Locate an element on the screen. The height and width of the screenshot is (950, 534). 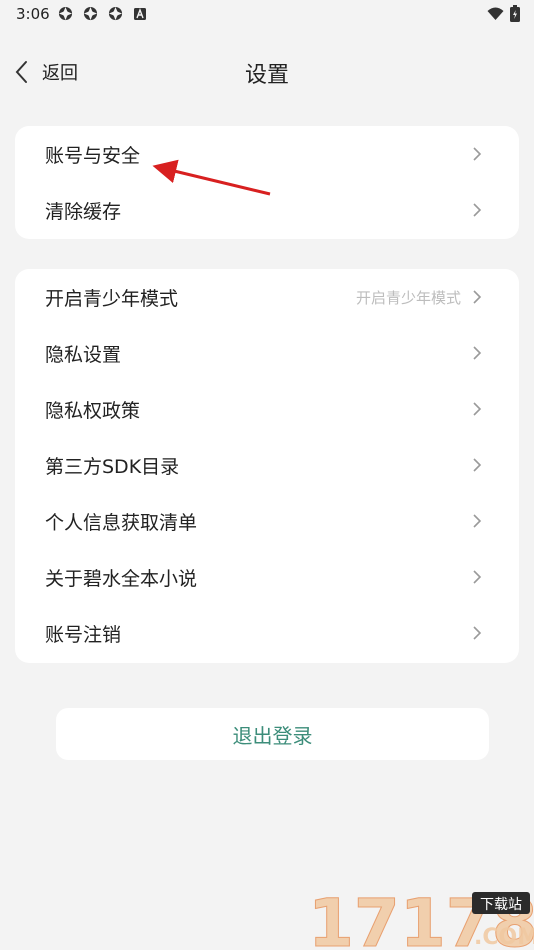
logout-button: 退出登录 is located at coordinates (272, 734).